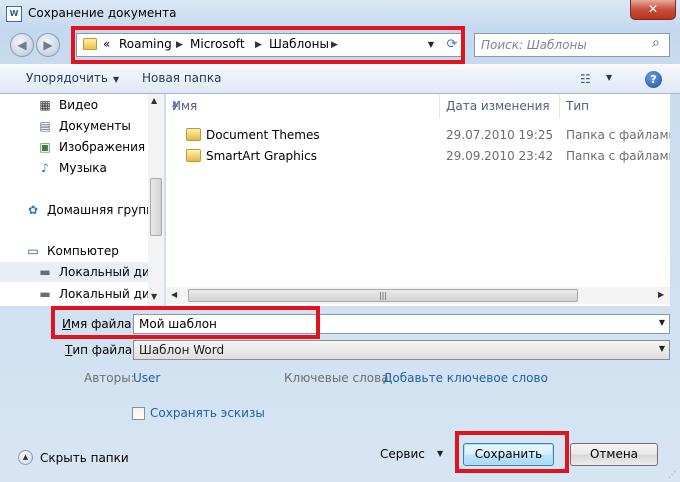 The width and height of the screenshot is (680, 482). What do you see at coordinates (83, 168) in the screenshot?
I see `nav-item-label: Музыка` at bounding box center [83, 168].